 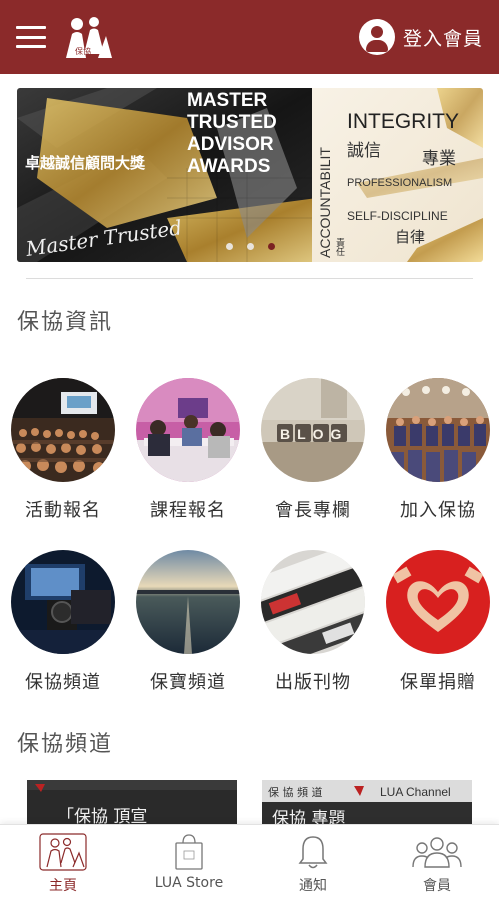 I want to click on banner-pagination, so click(x=250, y=246).